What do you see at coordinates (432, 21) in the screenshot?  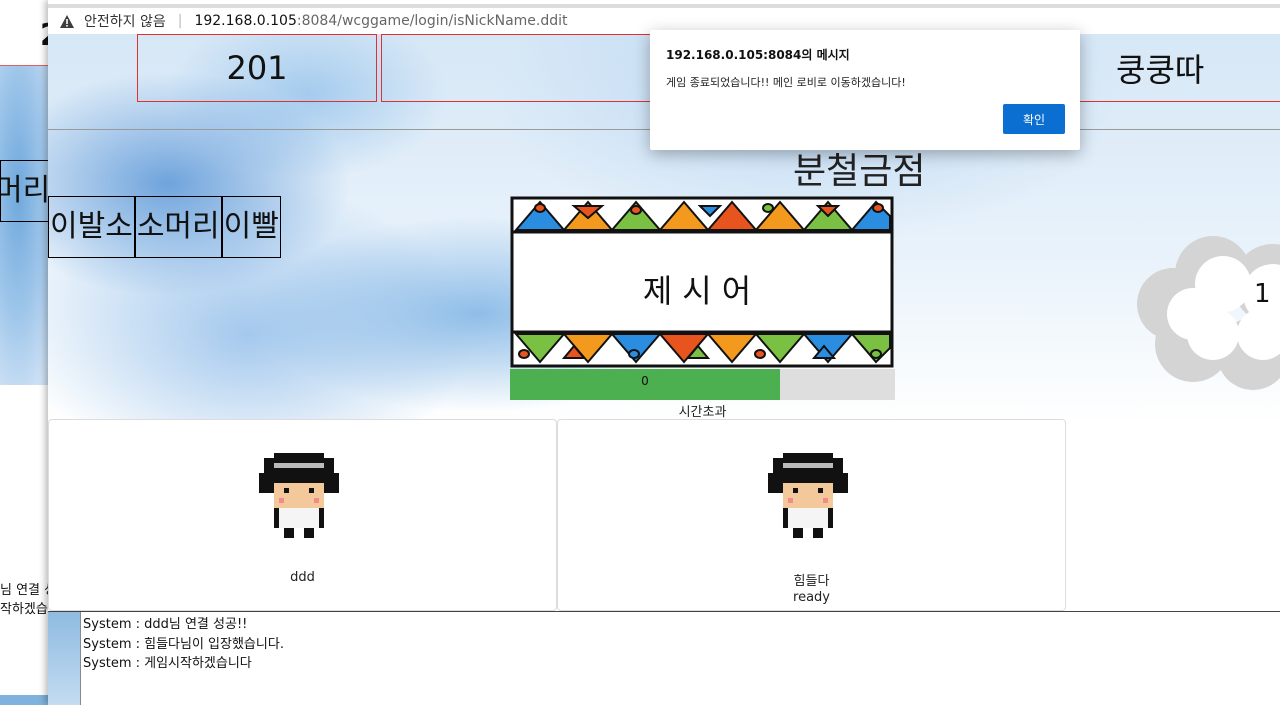 I see `url-path: :8084/wcggame/login/isNickName.ddit` at bounding box center [432, 21].